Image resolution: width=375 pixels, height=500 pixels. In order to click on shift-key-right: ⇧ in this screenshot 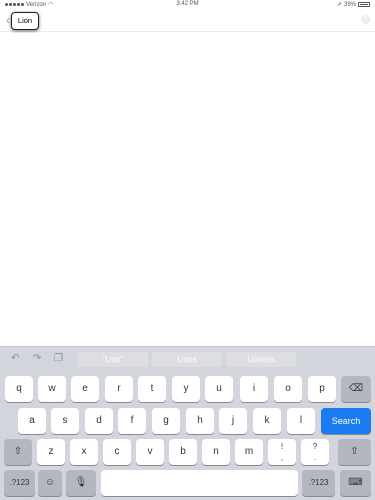, I will do `click(354, 452)`.